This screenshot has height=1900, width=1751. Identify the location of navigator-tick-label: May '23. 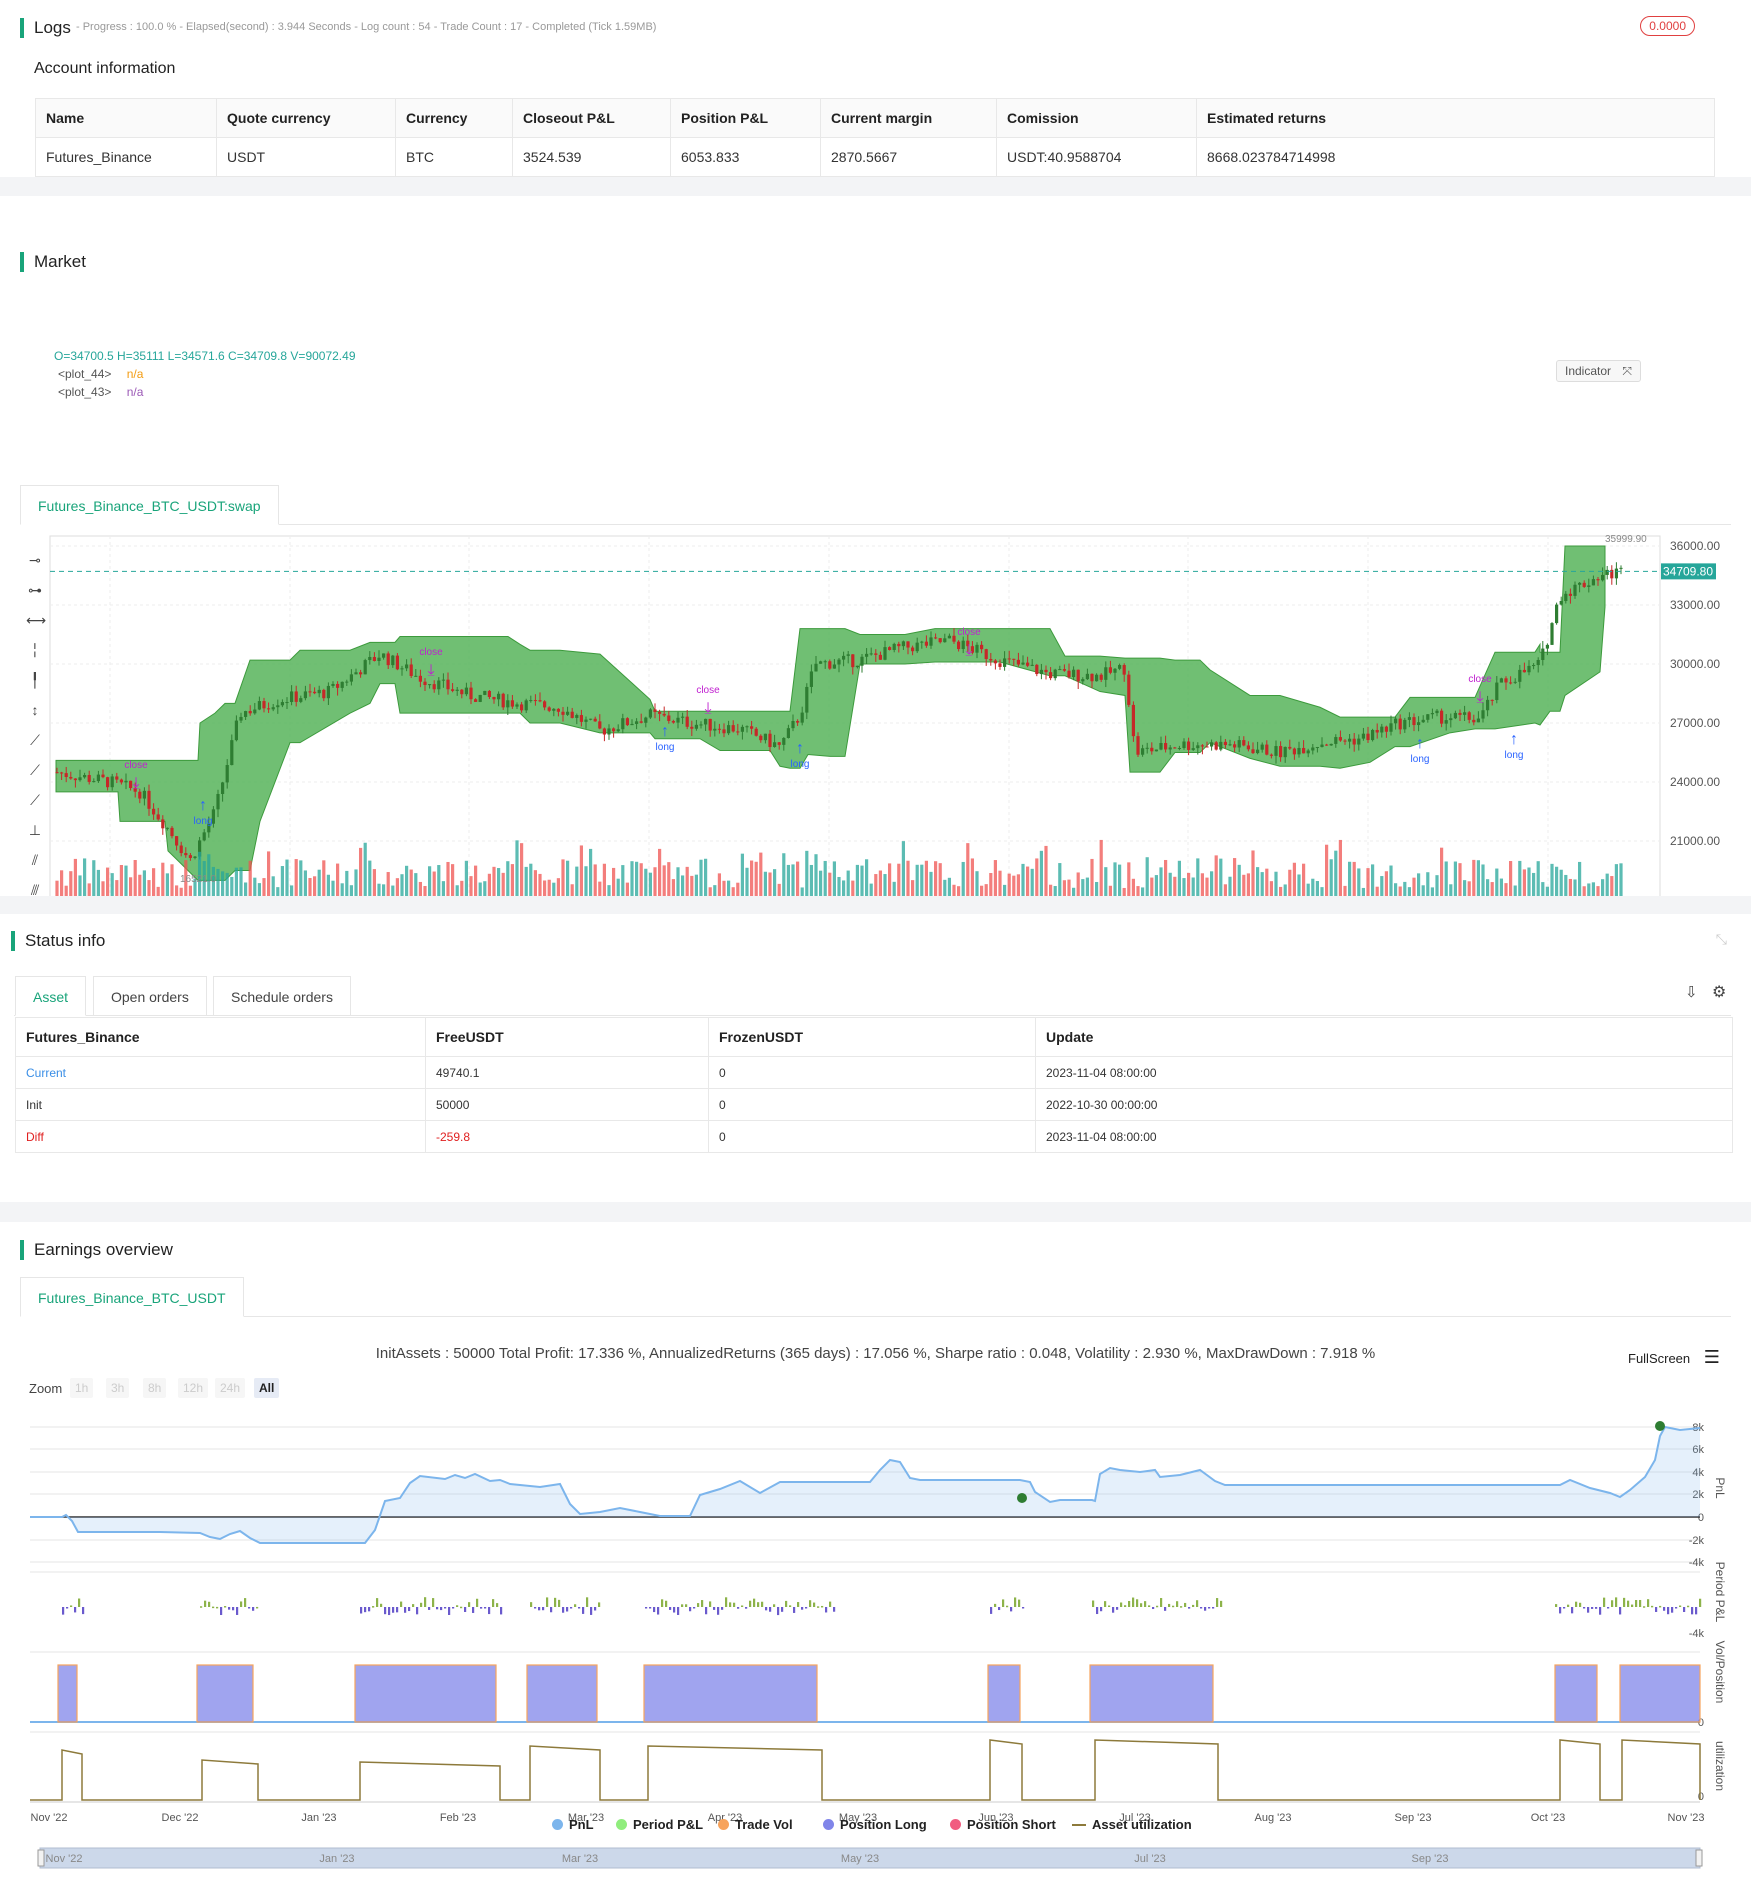
(860, 1859).